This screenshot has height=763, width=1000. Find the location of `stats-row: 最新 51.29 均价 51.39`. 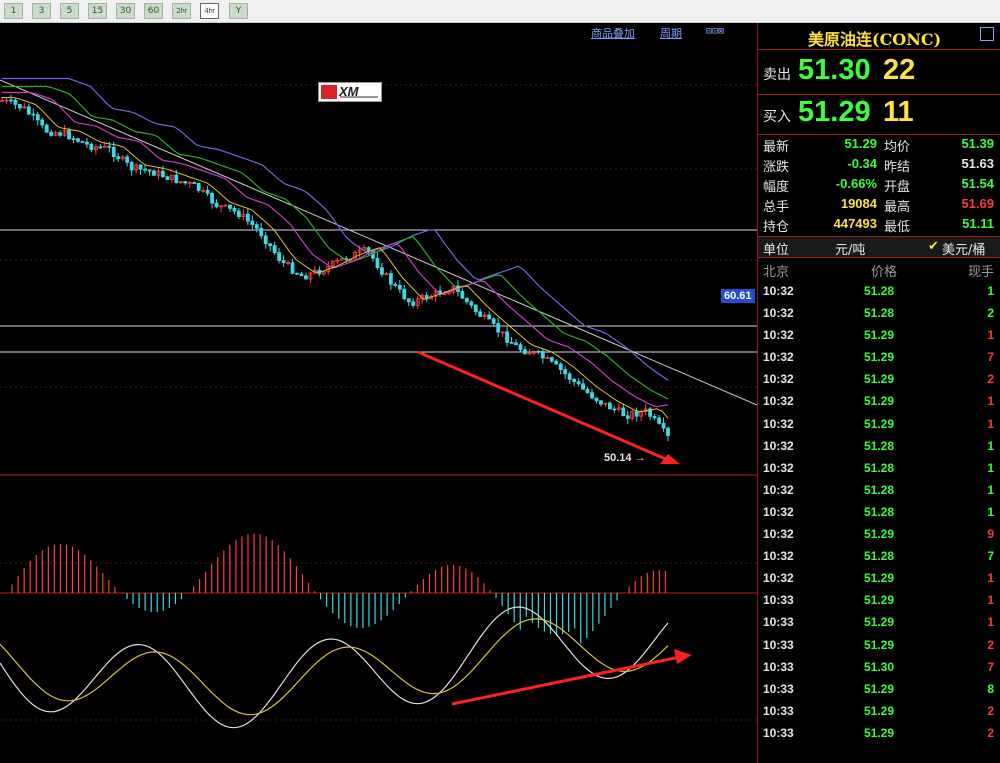

stats-row: 最新 51.29 均价 51.39 is located at coordinates (879, 144).